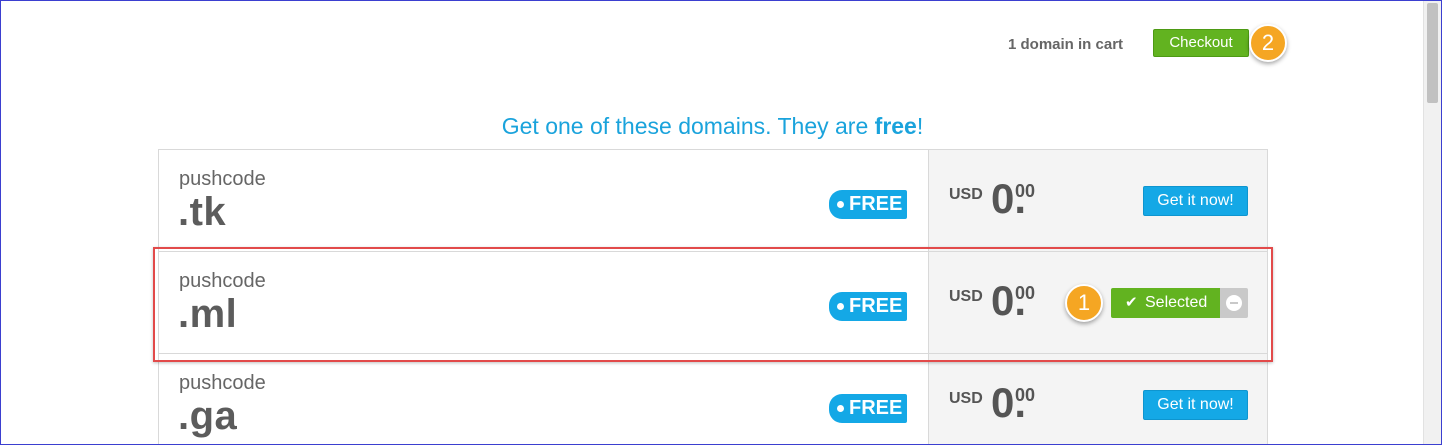  What do you see at coordinates (1268, 43) in the screenshot?
I see `step-callout-2: 2` at bounding box center [1268, 43].